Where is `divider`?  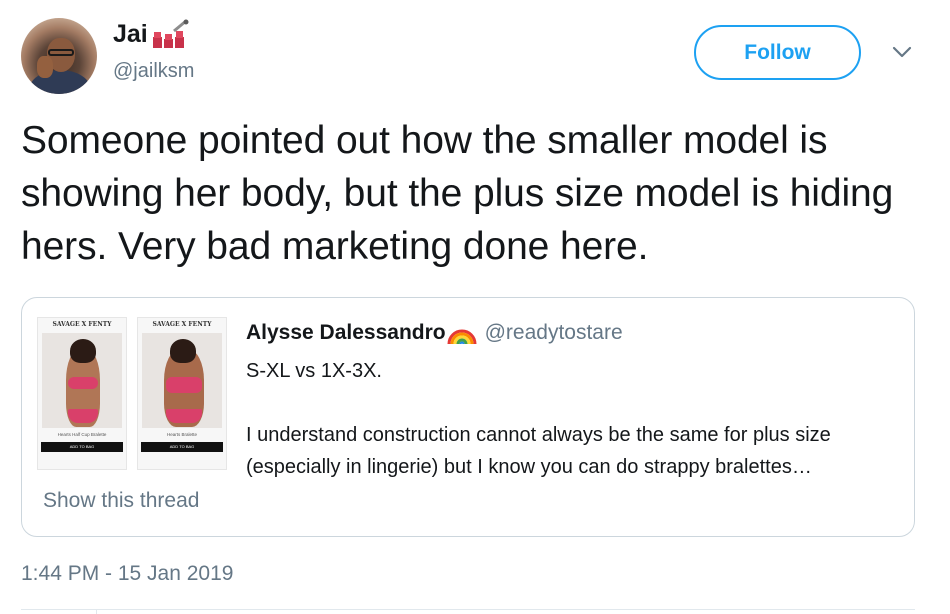 divider is located at coordinates (468, 609).